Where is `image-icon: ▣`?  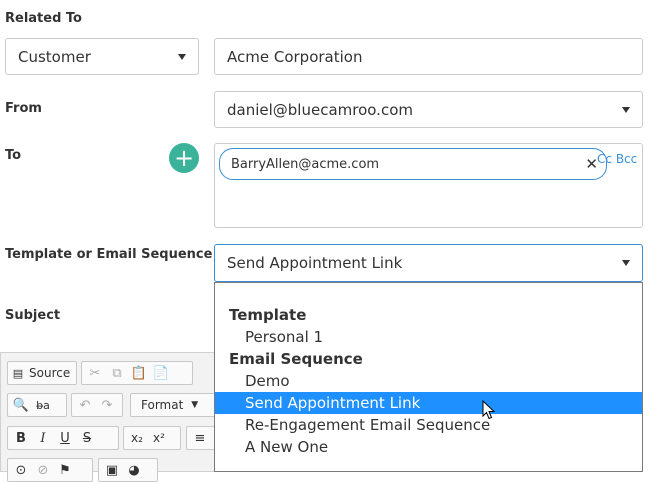 image-icon: ▣ is located at coordinates (112, 470).